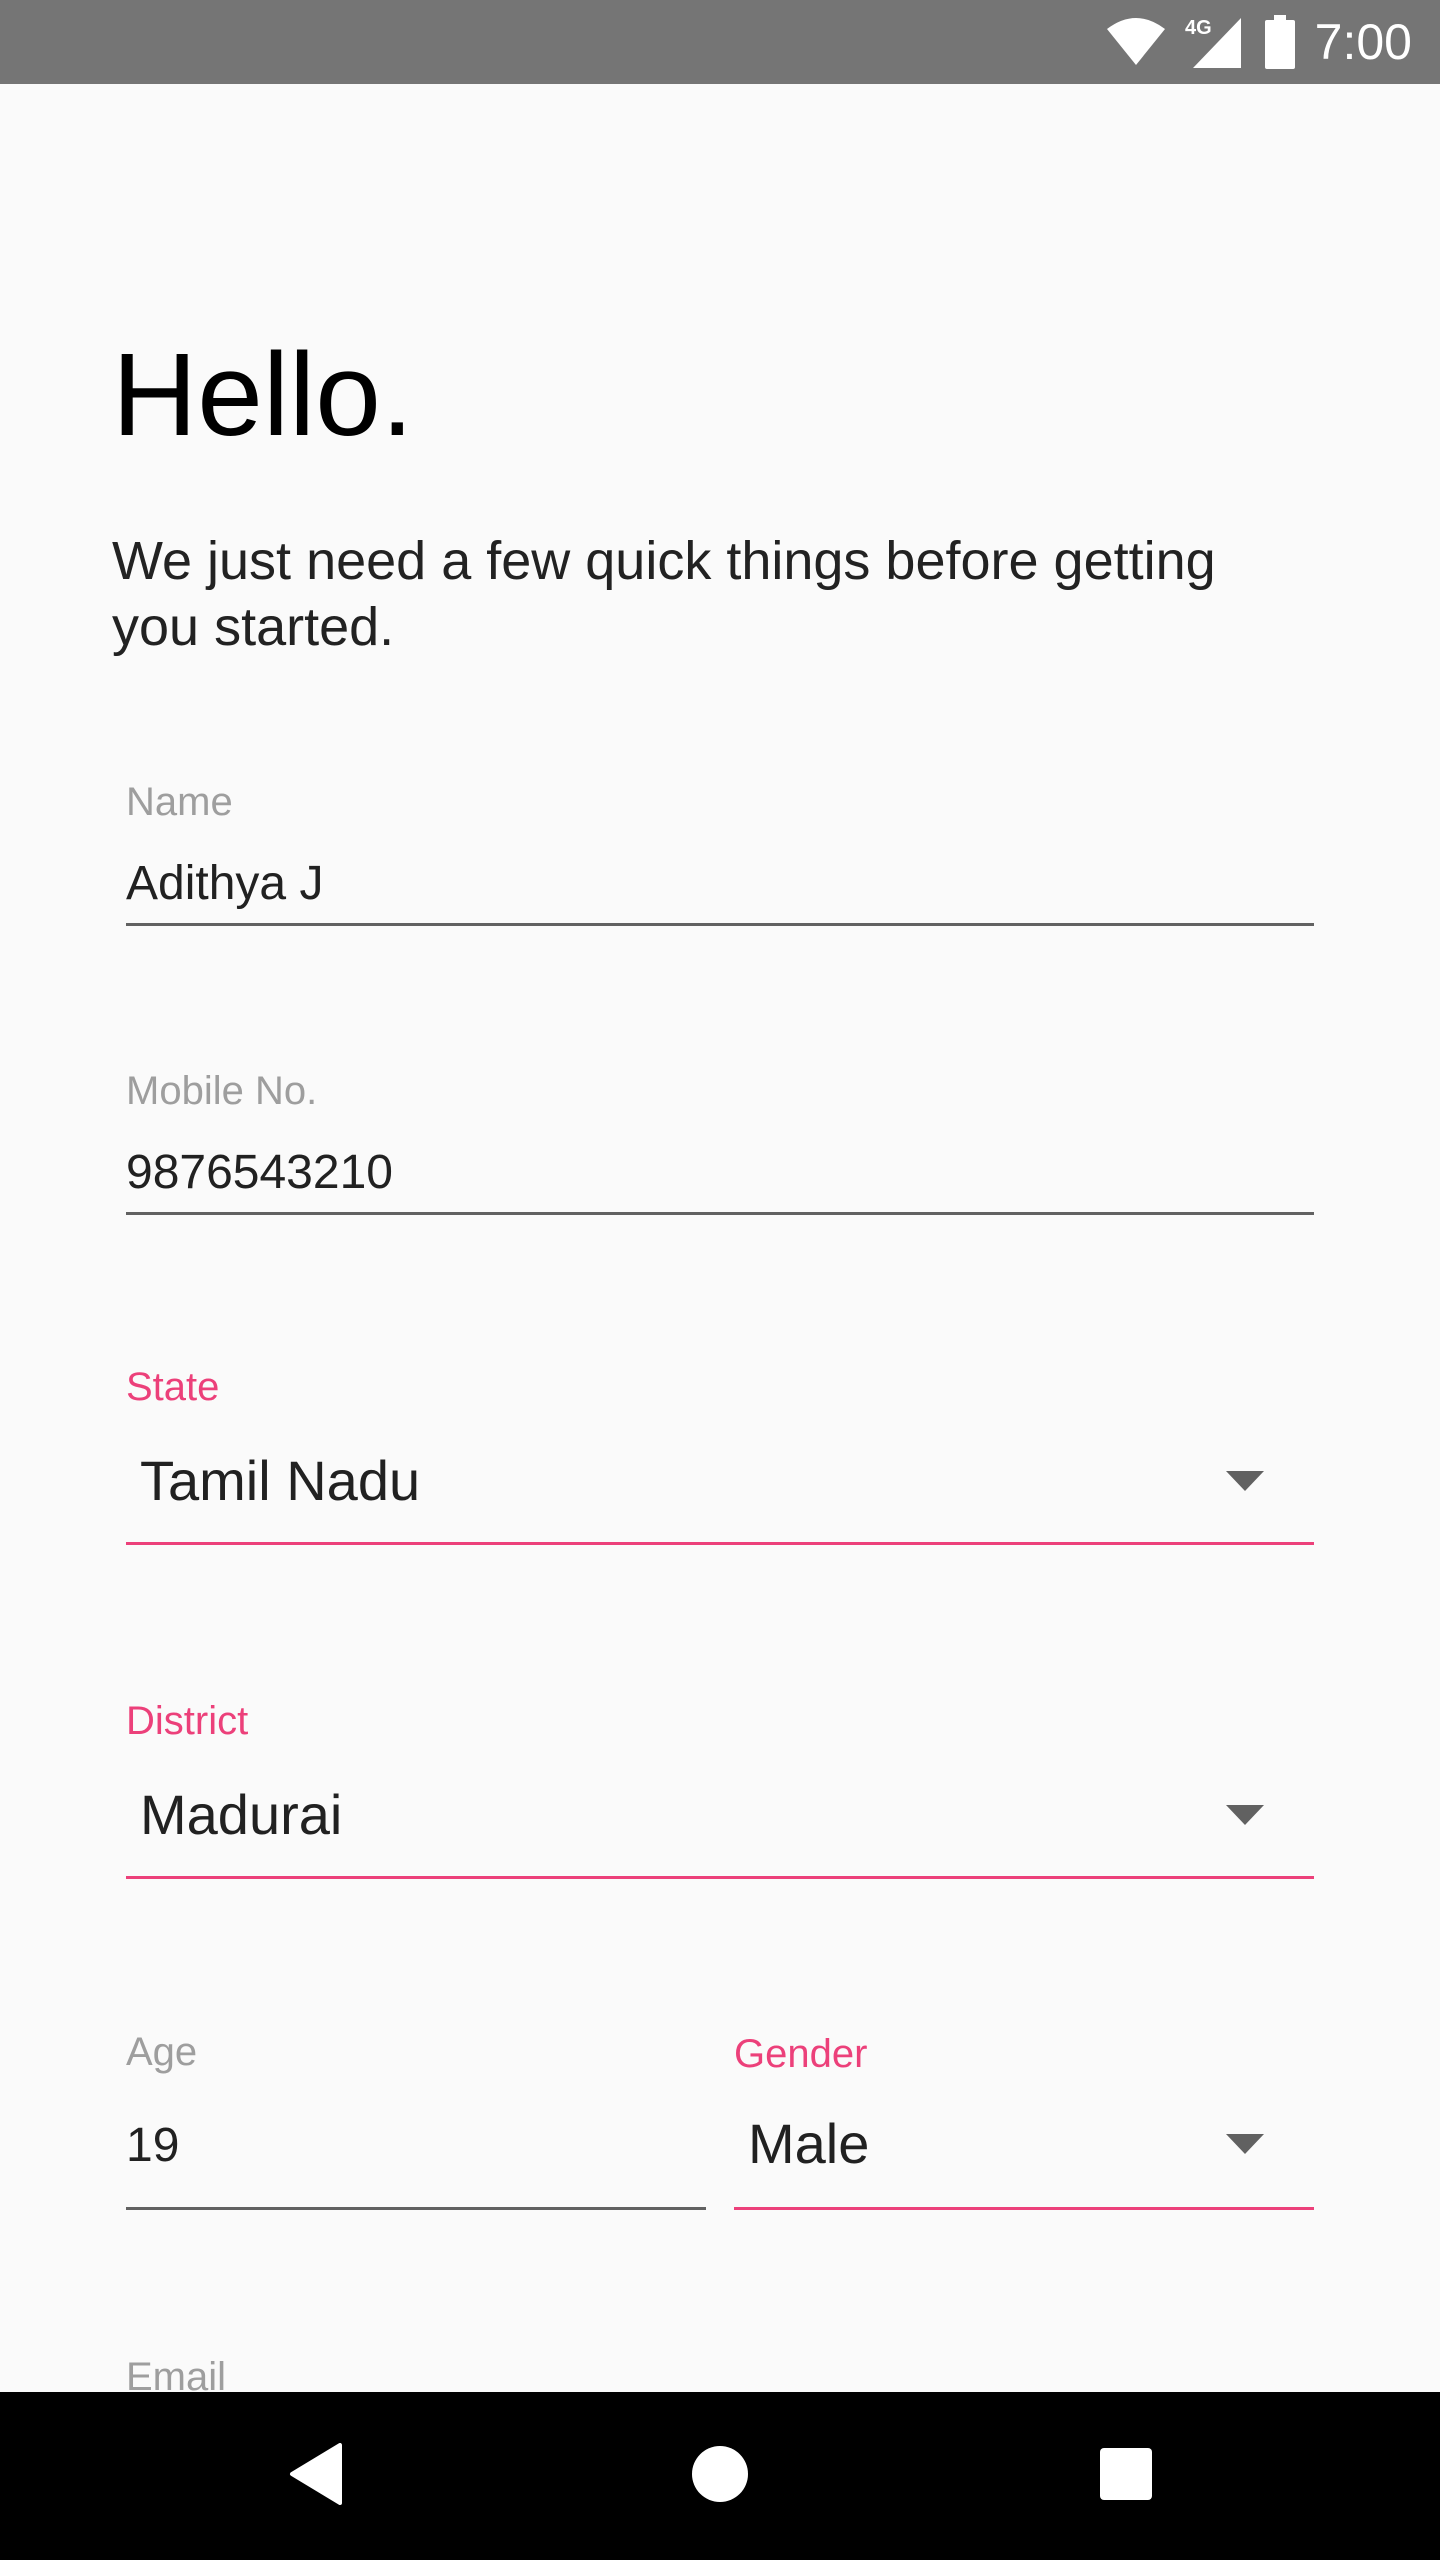 Image resolution: width=1440 pixels, height=2560 pixels. What do you see at coordinates (222, 1091) in the screenshot?
I see `mobile-label: Mobile No.` at bounding box center [222, 1091].